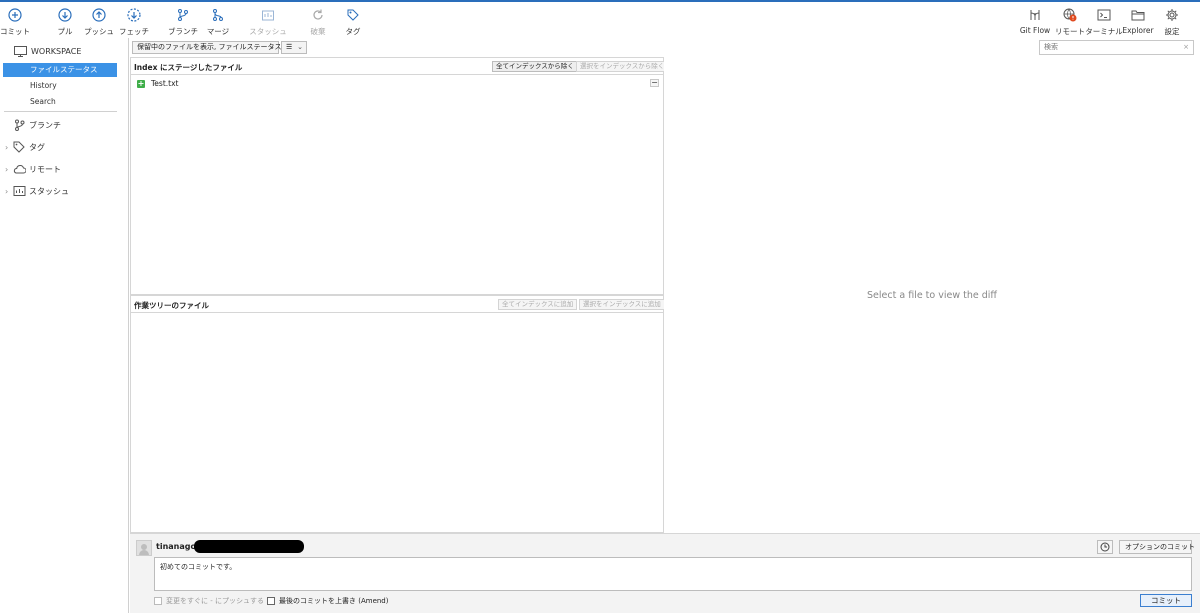 This screenshot has height=613, width=1200. Describe the element at coordinates (99, 15) in the screenshot. I see `arrow-up-circle-icon` at that location.